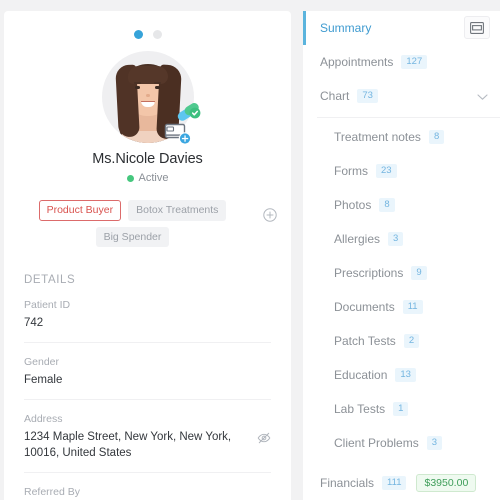 Image resolution: width=500 pixels, height=500 pixels. I want to click on tag-botox-treatments: Botox Treatments, so click(177, 210).